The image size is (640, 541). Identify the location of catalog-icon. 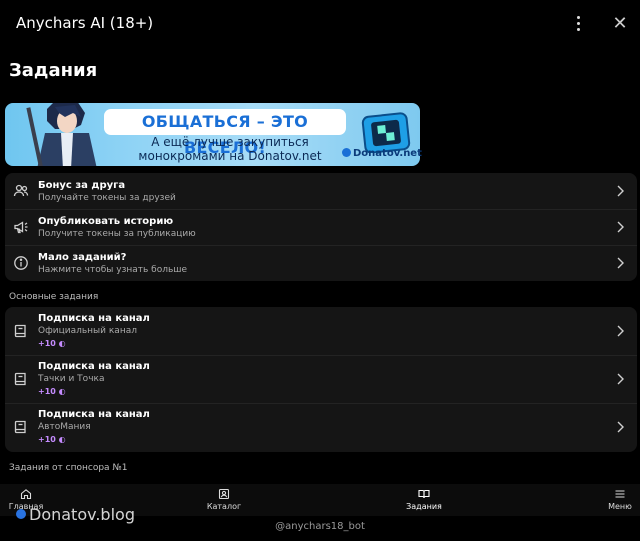
(224, 494).